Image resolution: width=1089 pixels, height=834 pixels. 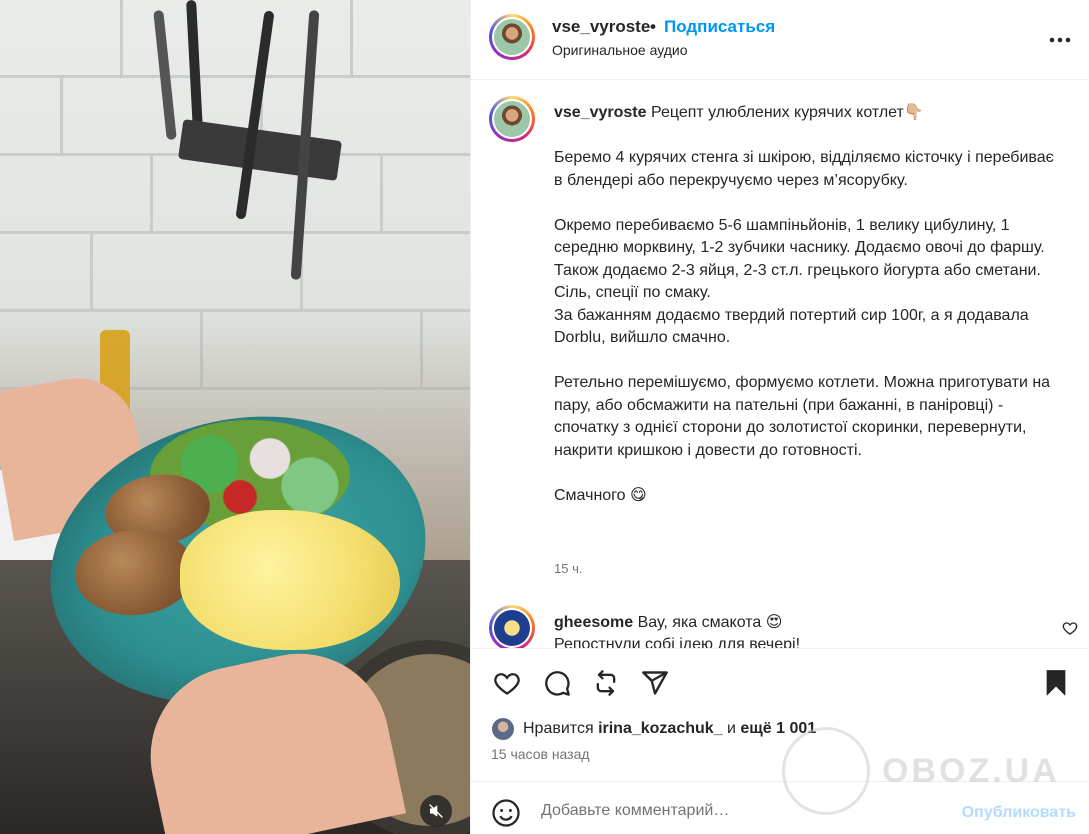 I want to click on share-icon, so click(x=655, y=683).